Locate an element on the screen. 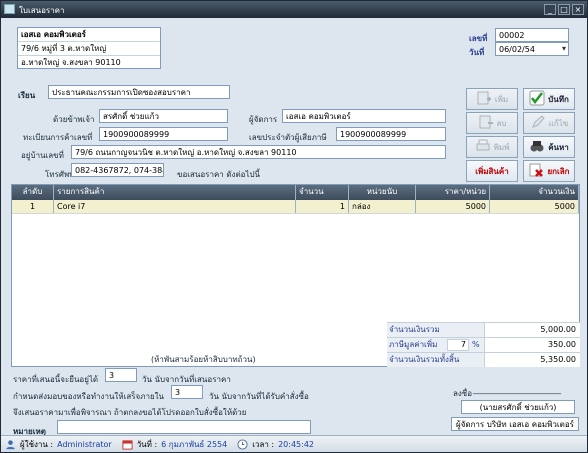 The image size is (588, 453). vat-percent-sign: % is located at coordinates (476, 344).